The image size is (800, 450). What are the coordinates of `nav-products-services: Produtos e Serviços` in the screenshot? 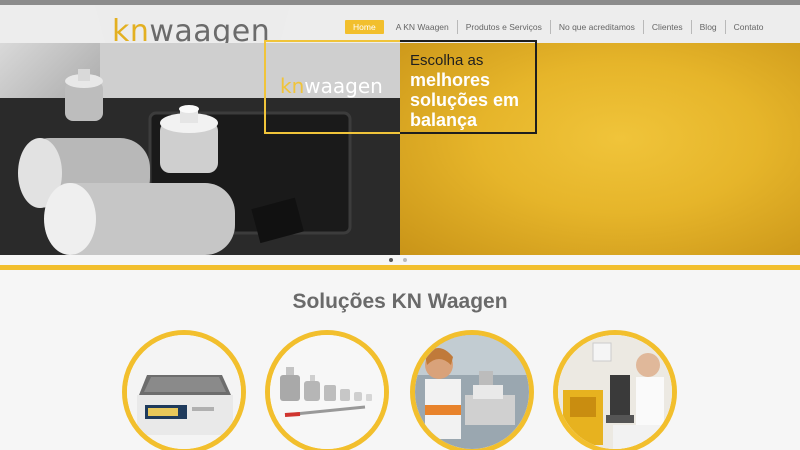 It's located at (503, 27).